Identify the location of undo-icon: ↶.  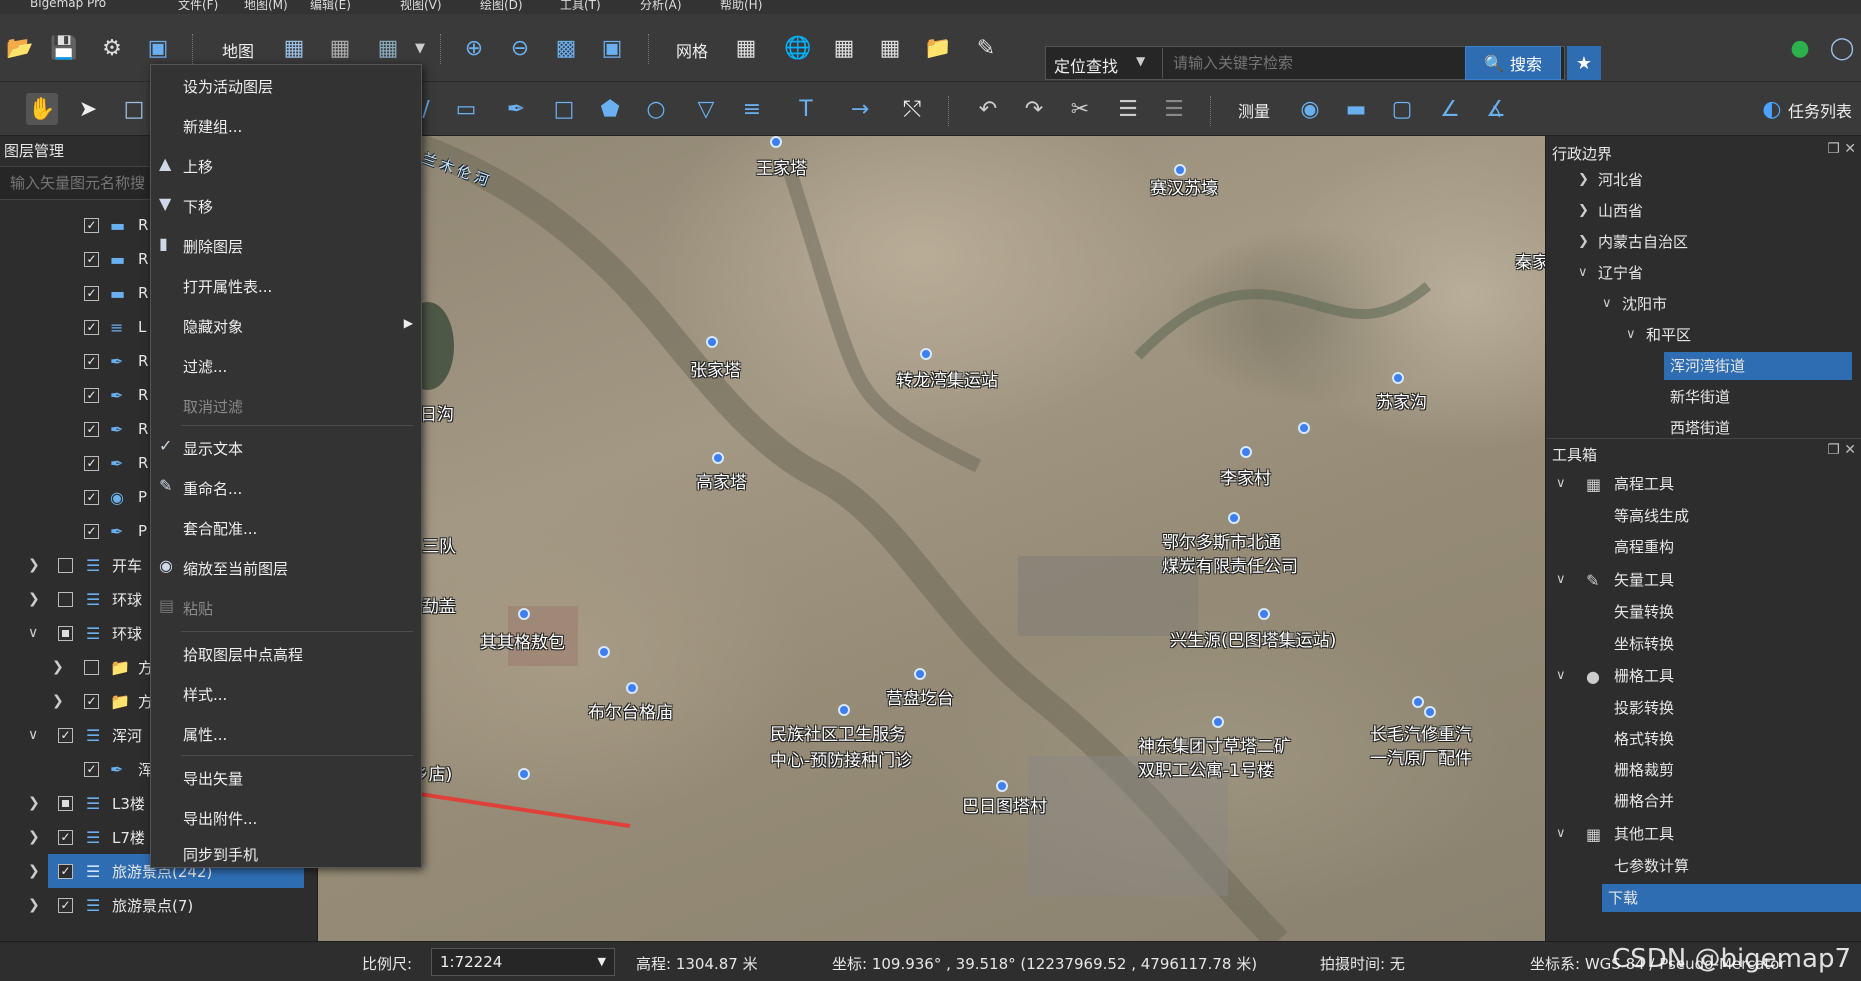
(988, 109).